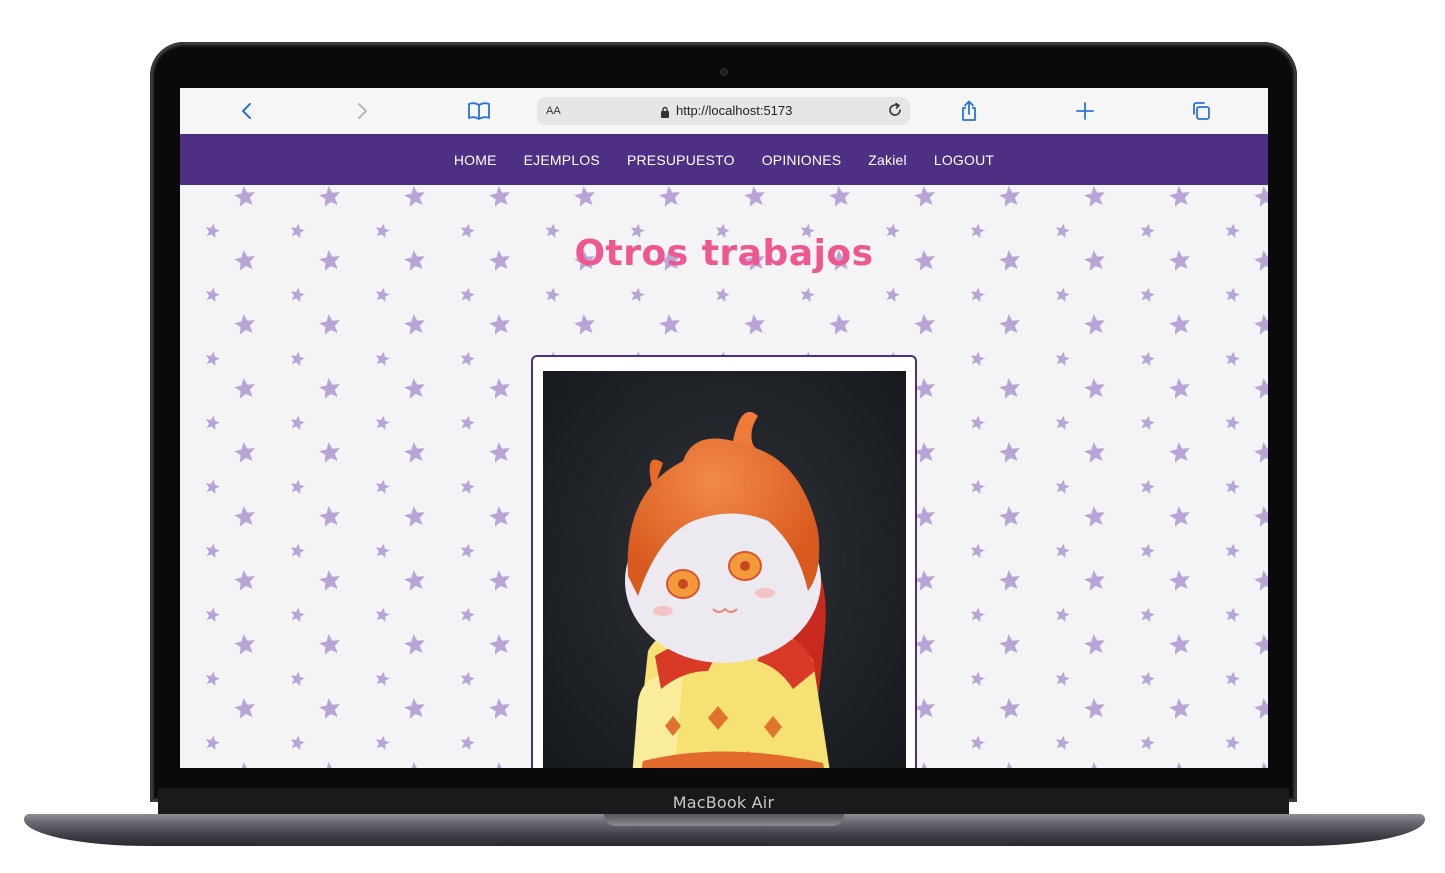  Describe the element at coordinates (362, 111) in the screenshot. I see `forward-icon` at that location.